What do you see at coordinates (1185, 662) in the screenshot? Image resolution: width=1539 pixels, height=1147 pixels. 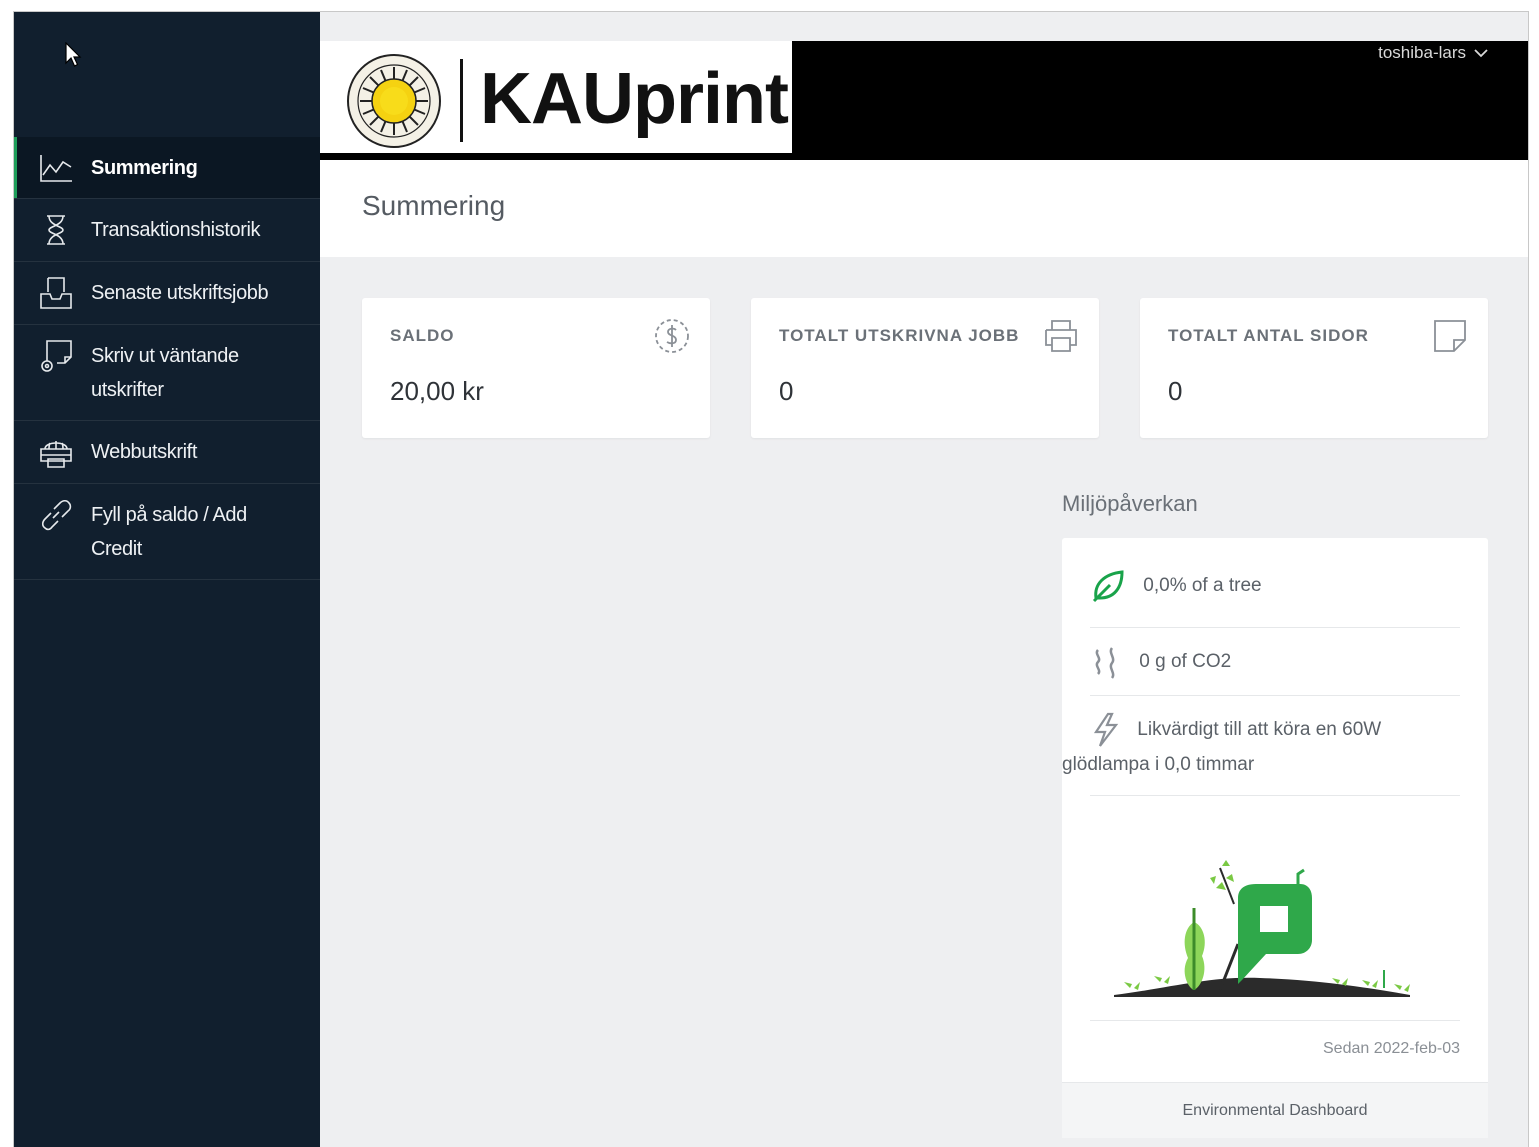 I see `co2-value: 0 g of CO2` at bounding box center [1185, 662].